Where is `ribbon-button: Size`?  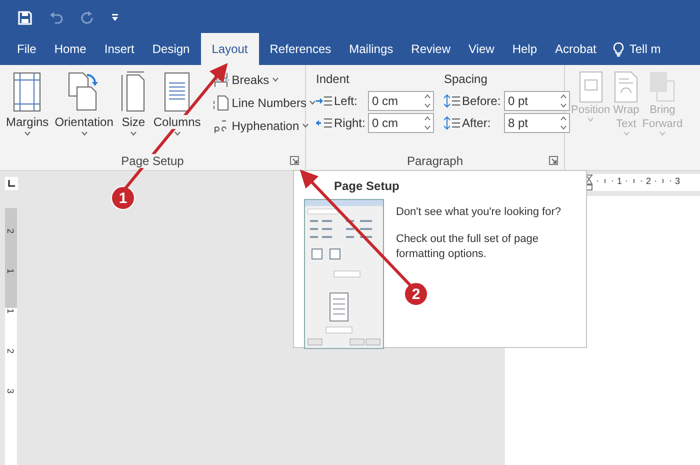
ribbon-button: Size is located at coordinates (133, 111).